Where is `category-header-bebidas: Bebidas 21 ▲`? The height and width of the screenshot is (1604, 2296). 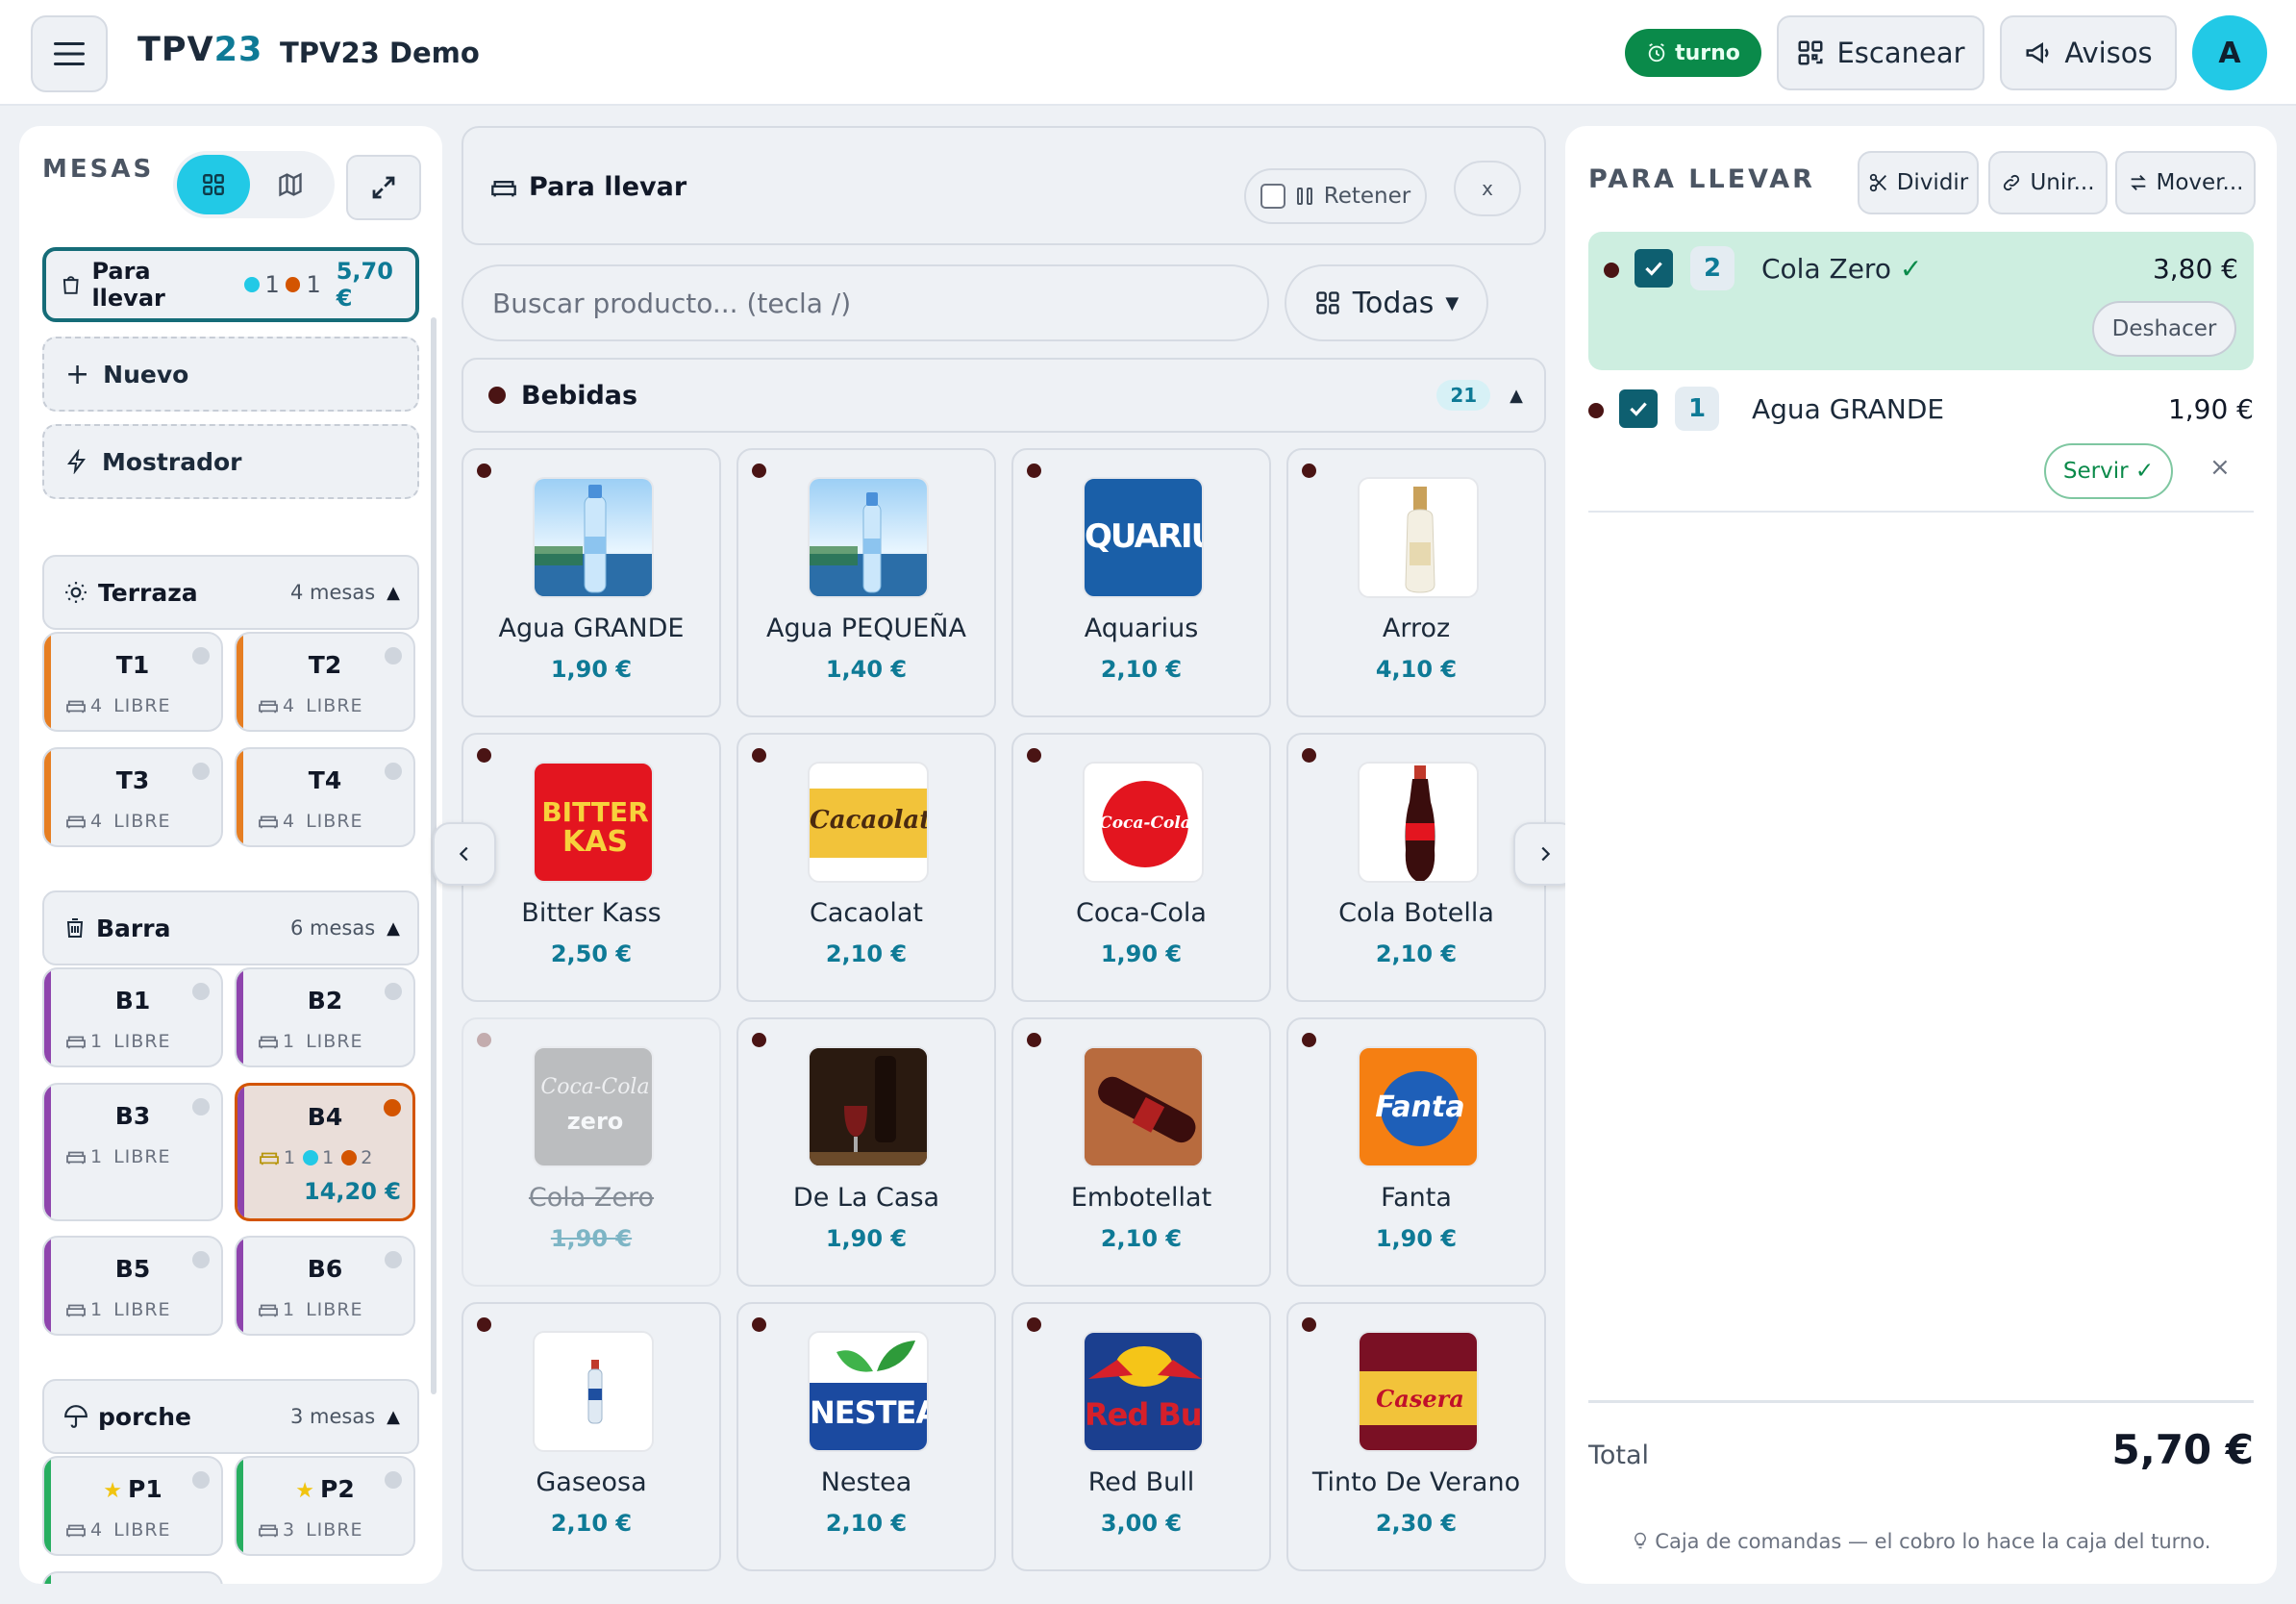 category-header-bebidas: Bebidas 21 ▲ is located at coordinates (1004, 395).